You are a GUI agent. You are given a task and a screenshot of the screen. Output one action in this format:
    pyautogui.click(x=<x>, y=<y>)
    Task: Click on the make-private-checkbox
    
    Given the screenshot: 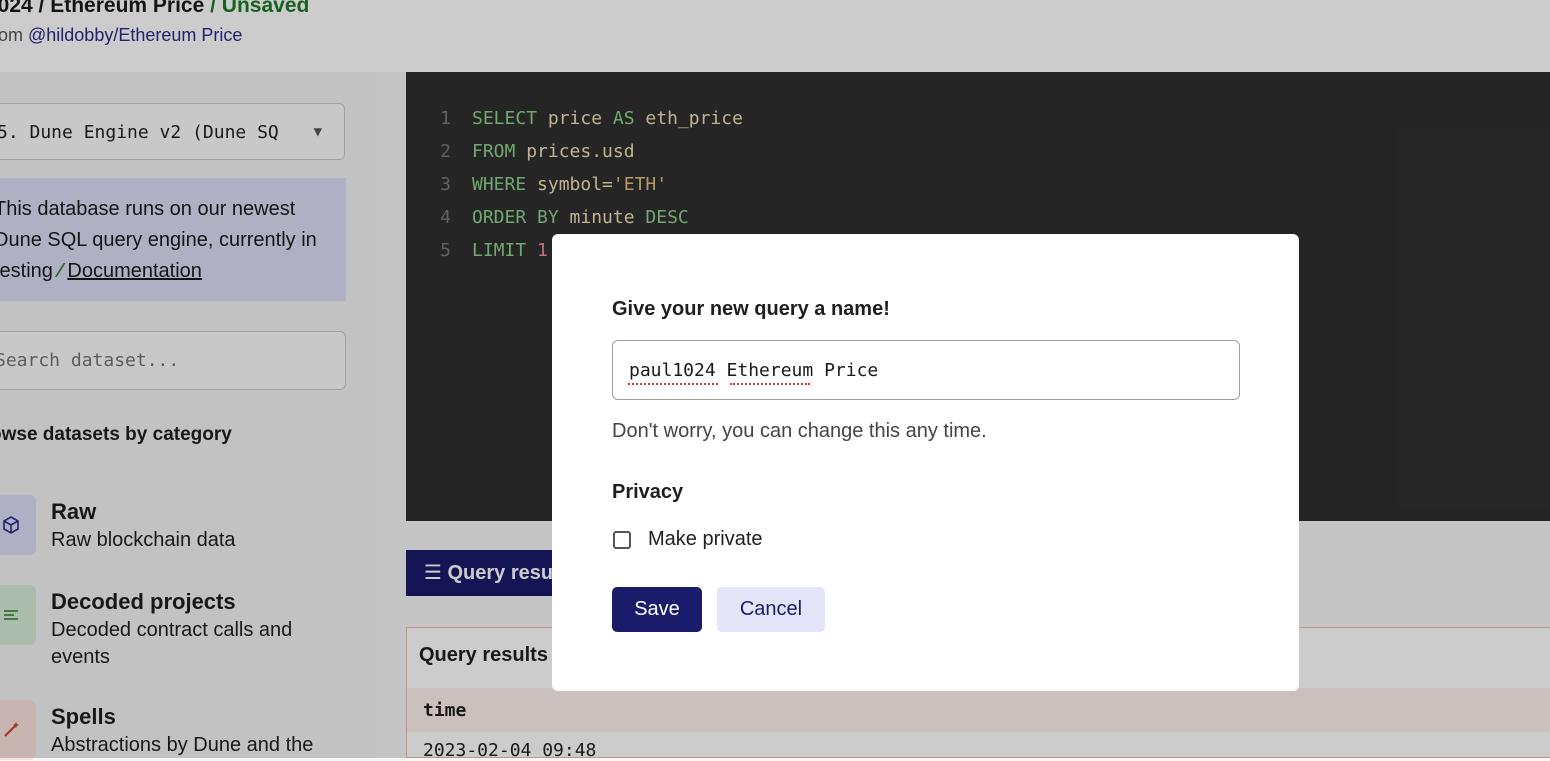 What is the action you would take?
    pyautogui.click(x=622, y=540)
    